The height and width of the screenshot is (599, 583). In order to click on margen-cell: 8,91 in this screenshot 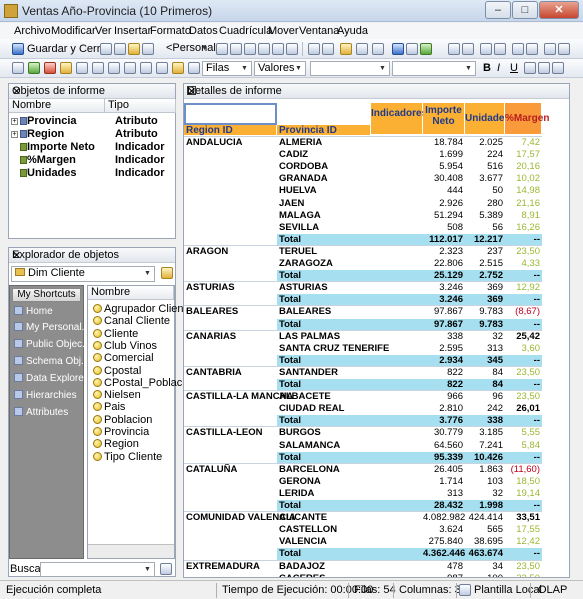, I will do `click(523, 216)`.